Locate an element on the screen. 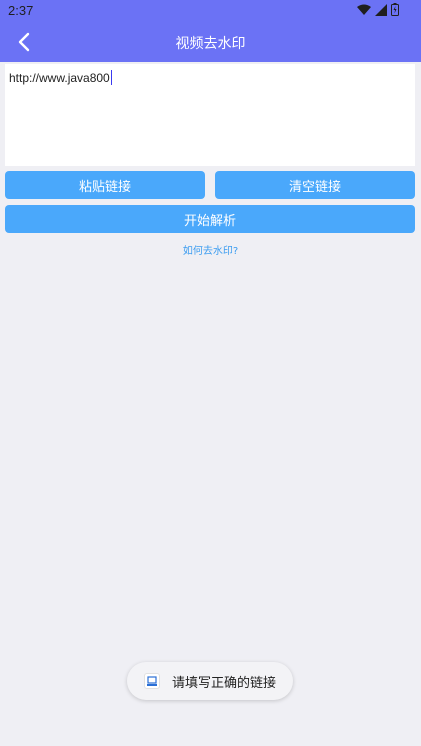 The image size is (421, 746). signal-icon is located at coordinates (381, 9).